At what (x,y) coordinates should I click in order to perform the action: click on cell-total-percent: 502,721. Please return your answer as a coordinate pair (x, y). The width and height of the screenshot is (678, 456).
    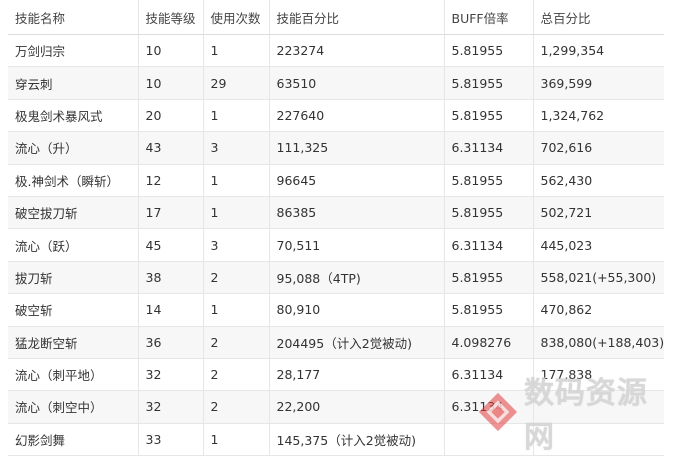
    Looking at the image, I should click on (598, 213).